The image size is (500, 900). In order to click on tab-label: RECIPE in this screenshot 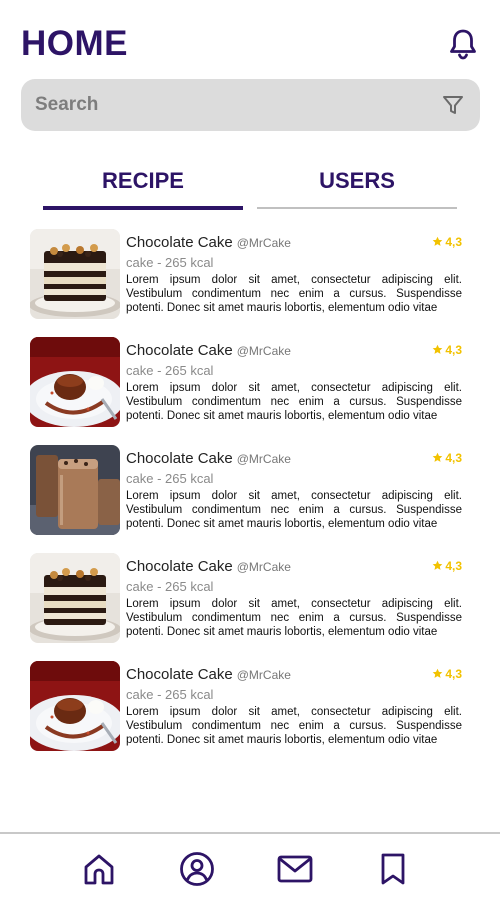, I will do `click(143, 180)`.